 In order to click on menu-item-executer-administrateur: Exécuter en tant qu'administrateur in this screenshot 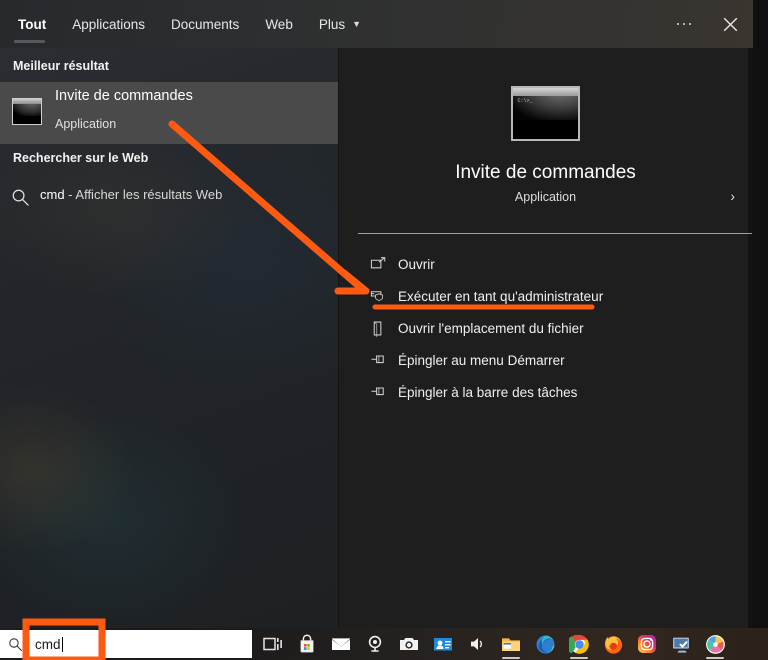, I will do `click(545, 296)`.